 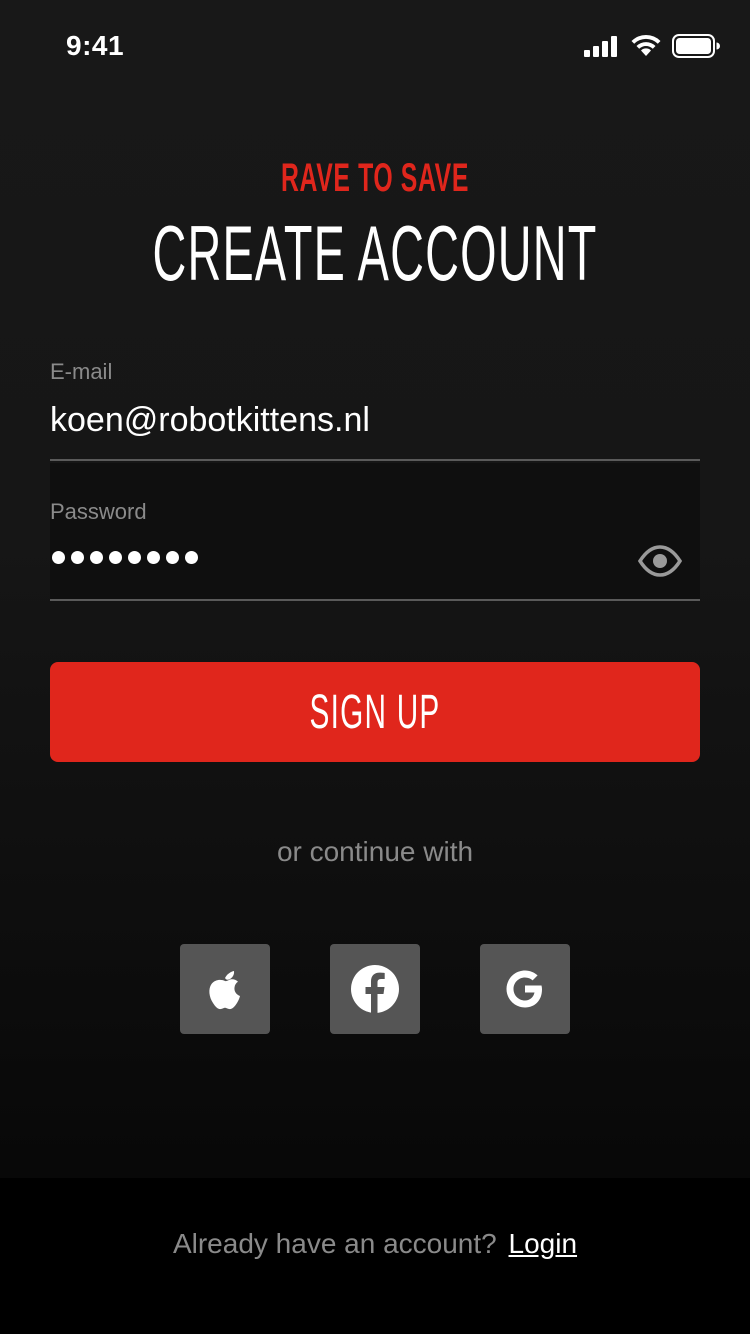 What do you see at coordinates (600, 46) in the screenshot?
I see `signal-icon` at bounding box center [600, 46].